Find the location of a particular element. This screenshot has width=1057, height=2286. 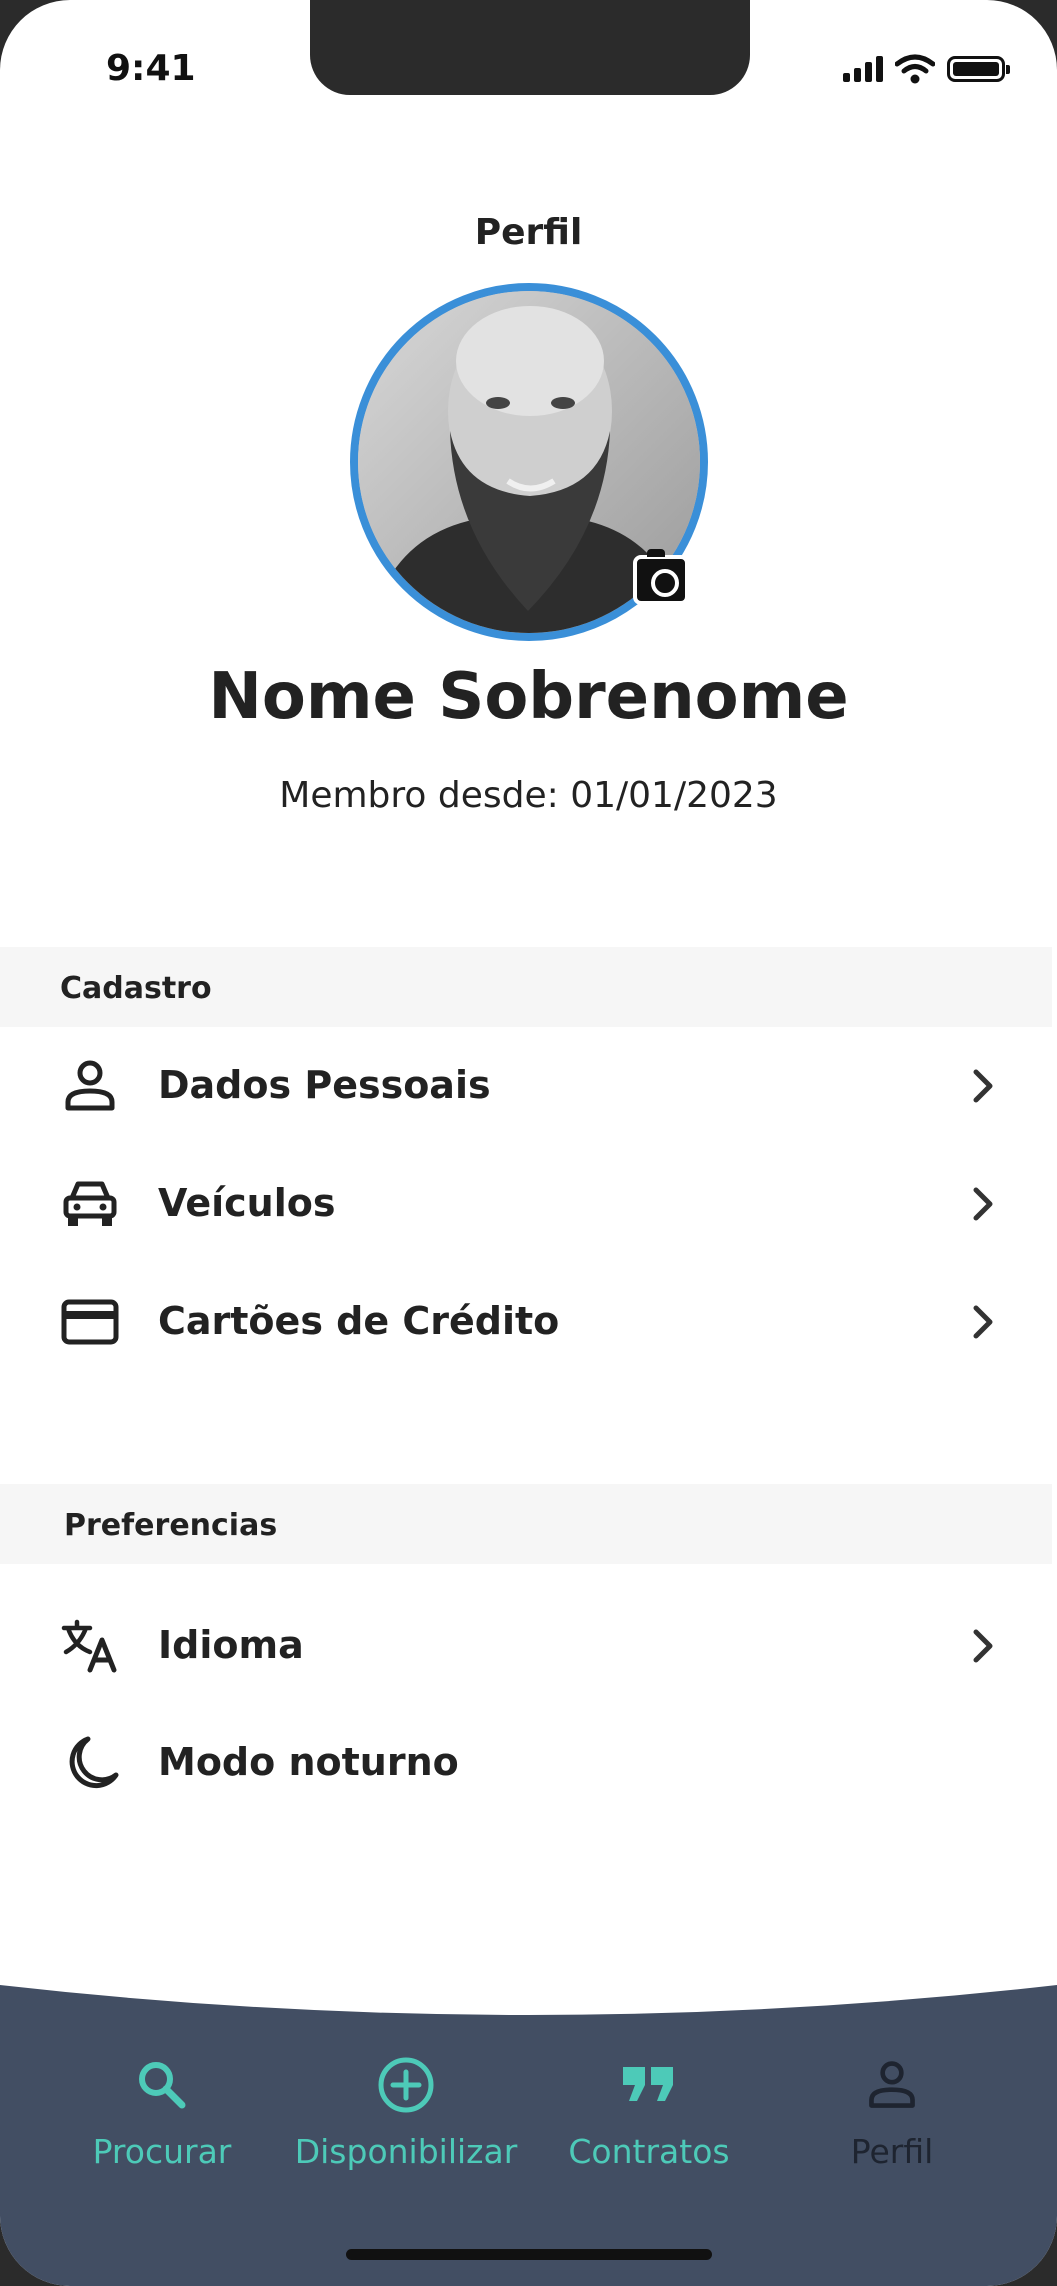

camera-icon is located at coordinates (661, 577).